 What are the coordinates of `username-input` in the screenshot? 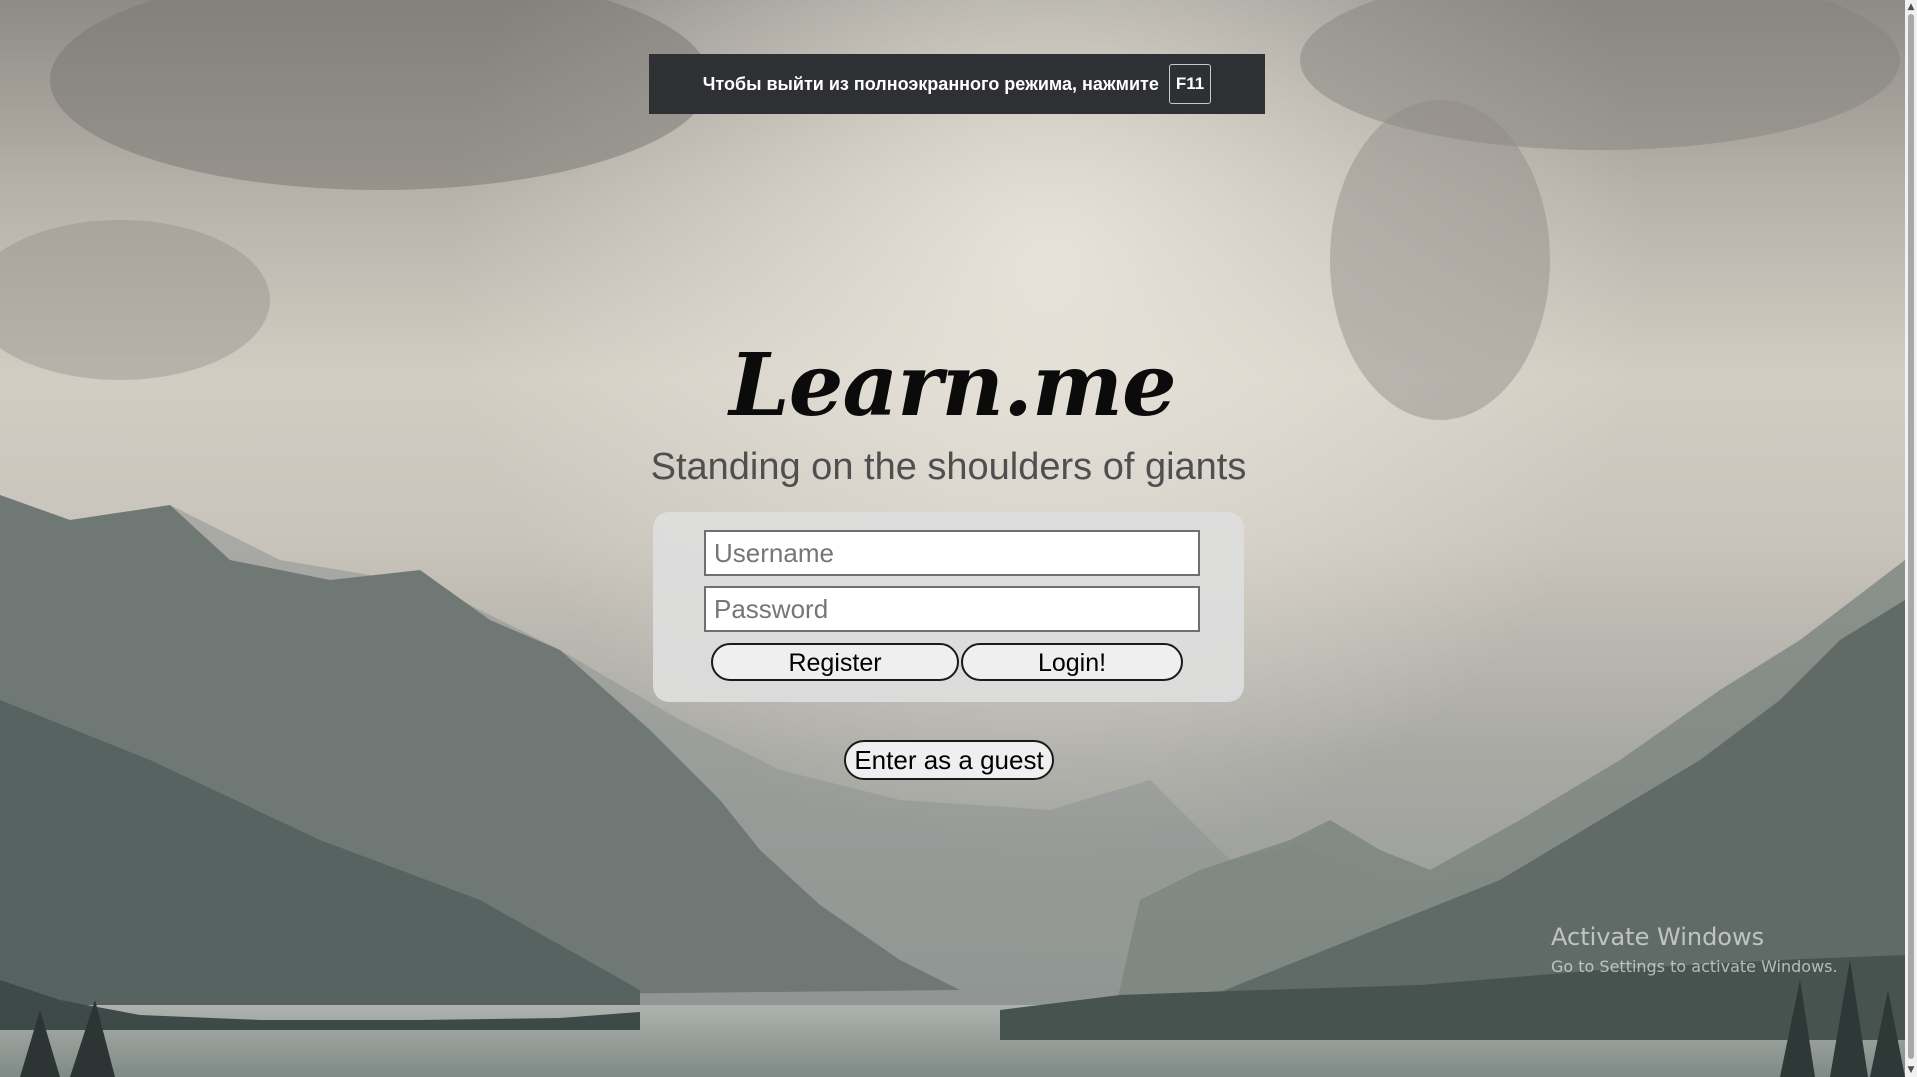 It's located at (952, 553).